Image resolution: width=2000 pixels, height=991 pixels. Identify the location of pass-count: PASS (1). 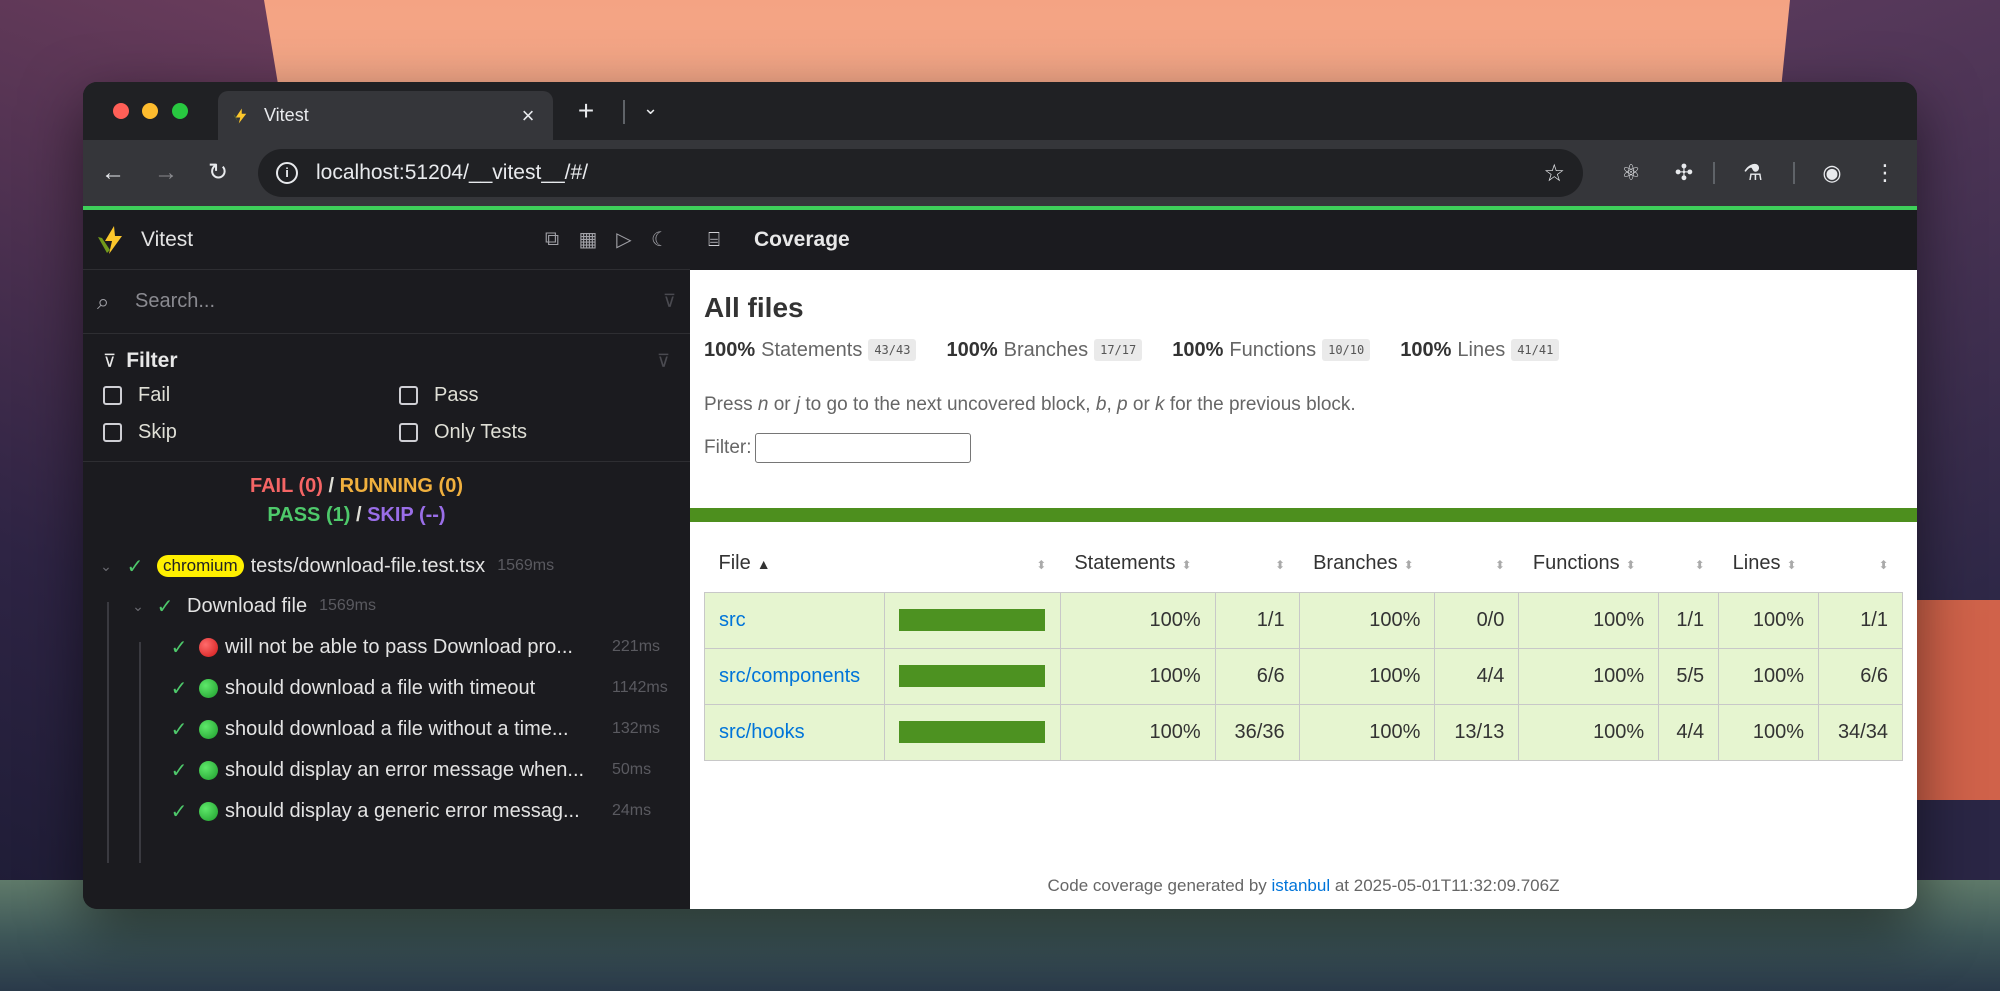
(309, 515).